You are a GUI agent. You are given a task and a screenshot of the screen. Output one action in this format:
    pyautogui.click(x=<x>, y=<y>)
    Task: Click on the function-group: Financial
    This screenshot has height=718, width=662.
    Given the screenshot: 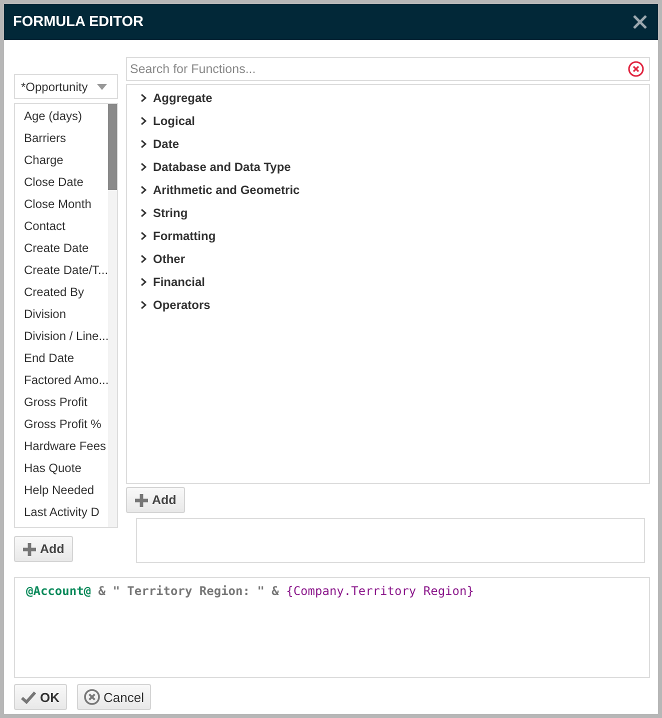 What is the action you would take?
    pyautogui.click(x=179, y=281)
    